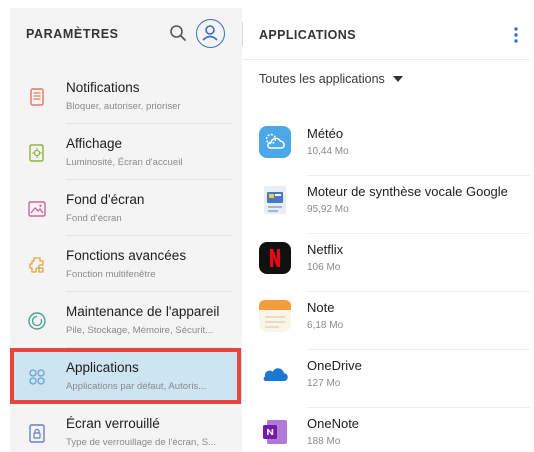 The image size is (534, 452). What do you see at coordinates (328, 151) in the screenshot?
I see `app-size: 10,44 Mo` at bounding box center [328, 151].